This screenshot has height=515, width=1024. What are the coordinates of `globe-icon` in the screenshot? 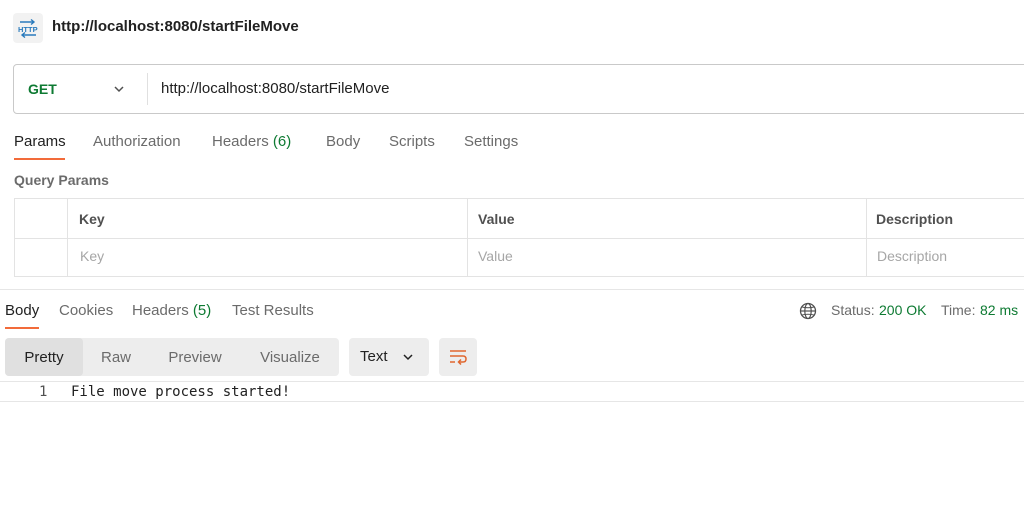 It's located at (808, 311).